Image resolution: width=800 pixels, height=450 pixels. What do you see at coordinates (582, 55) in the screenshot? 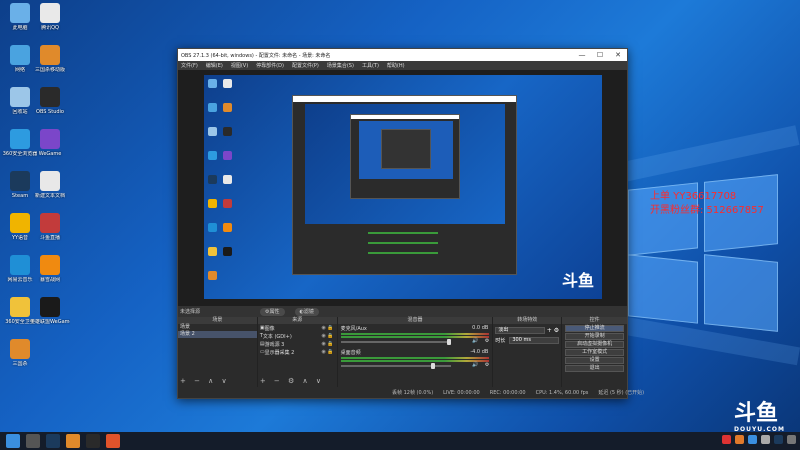
I see `minimize-button: —` at bounding box center [582, 55].